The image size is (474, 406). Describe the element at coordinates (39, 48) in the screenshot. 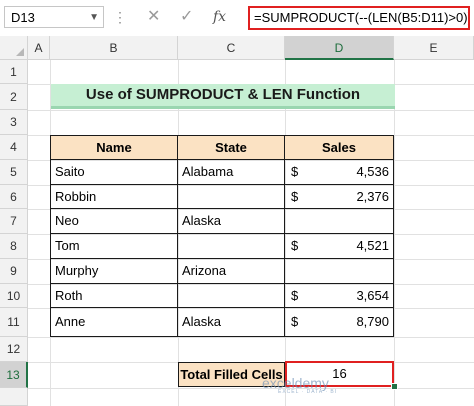

I see `column-header-a: A` at that location.